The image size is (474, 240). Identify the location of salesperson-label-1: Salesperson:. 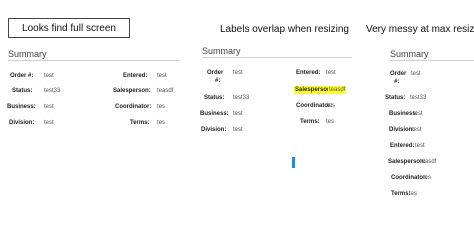
(132, 91).